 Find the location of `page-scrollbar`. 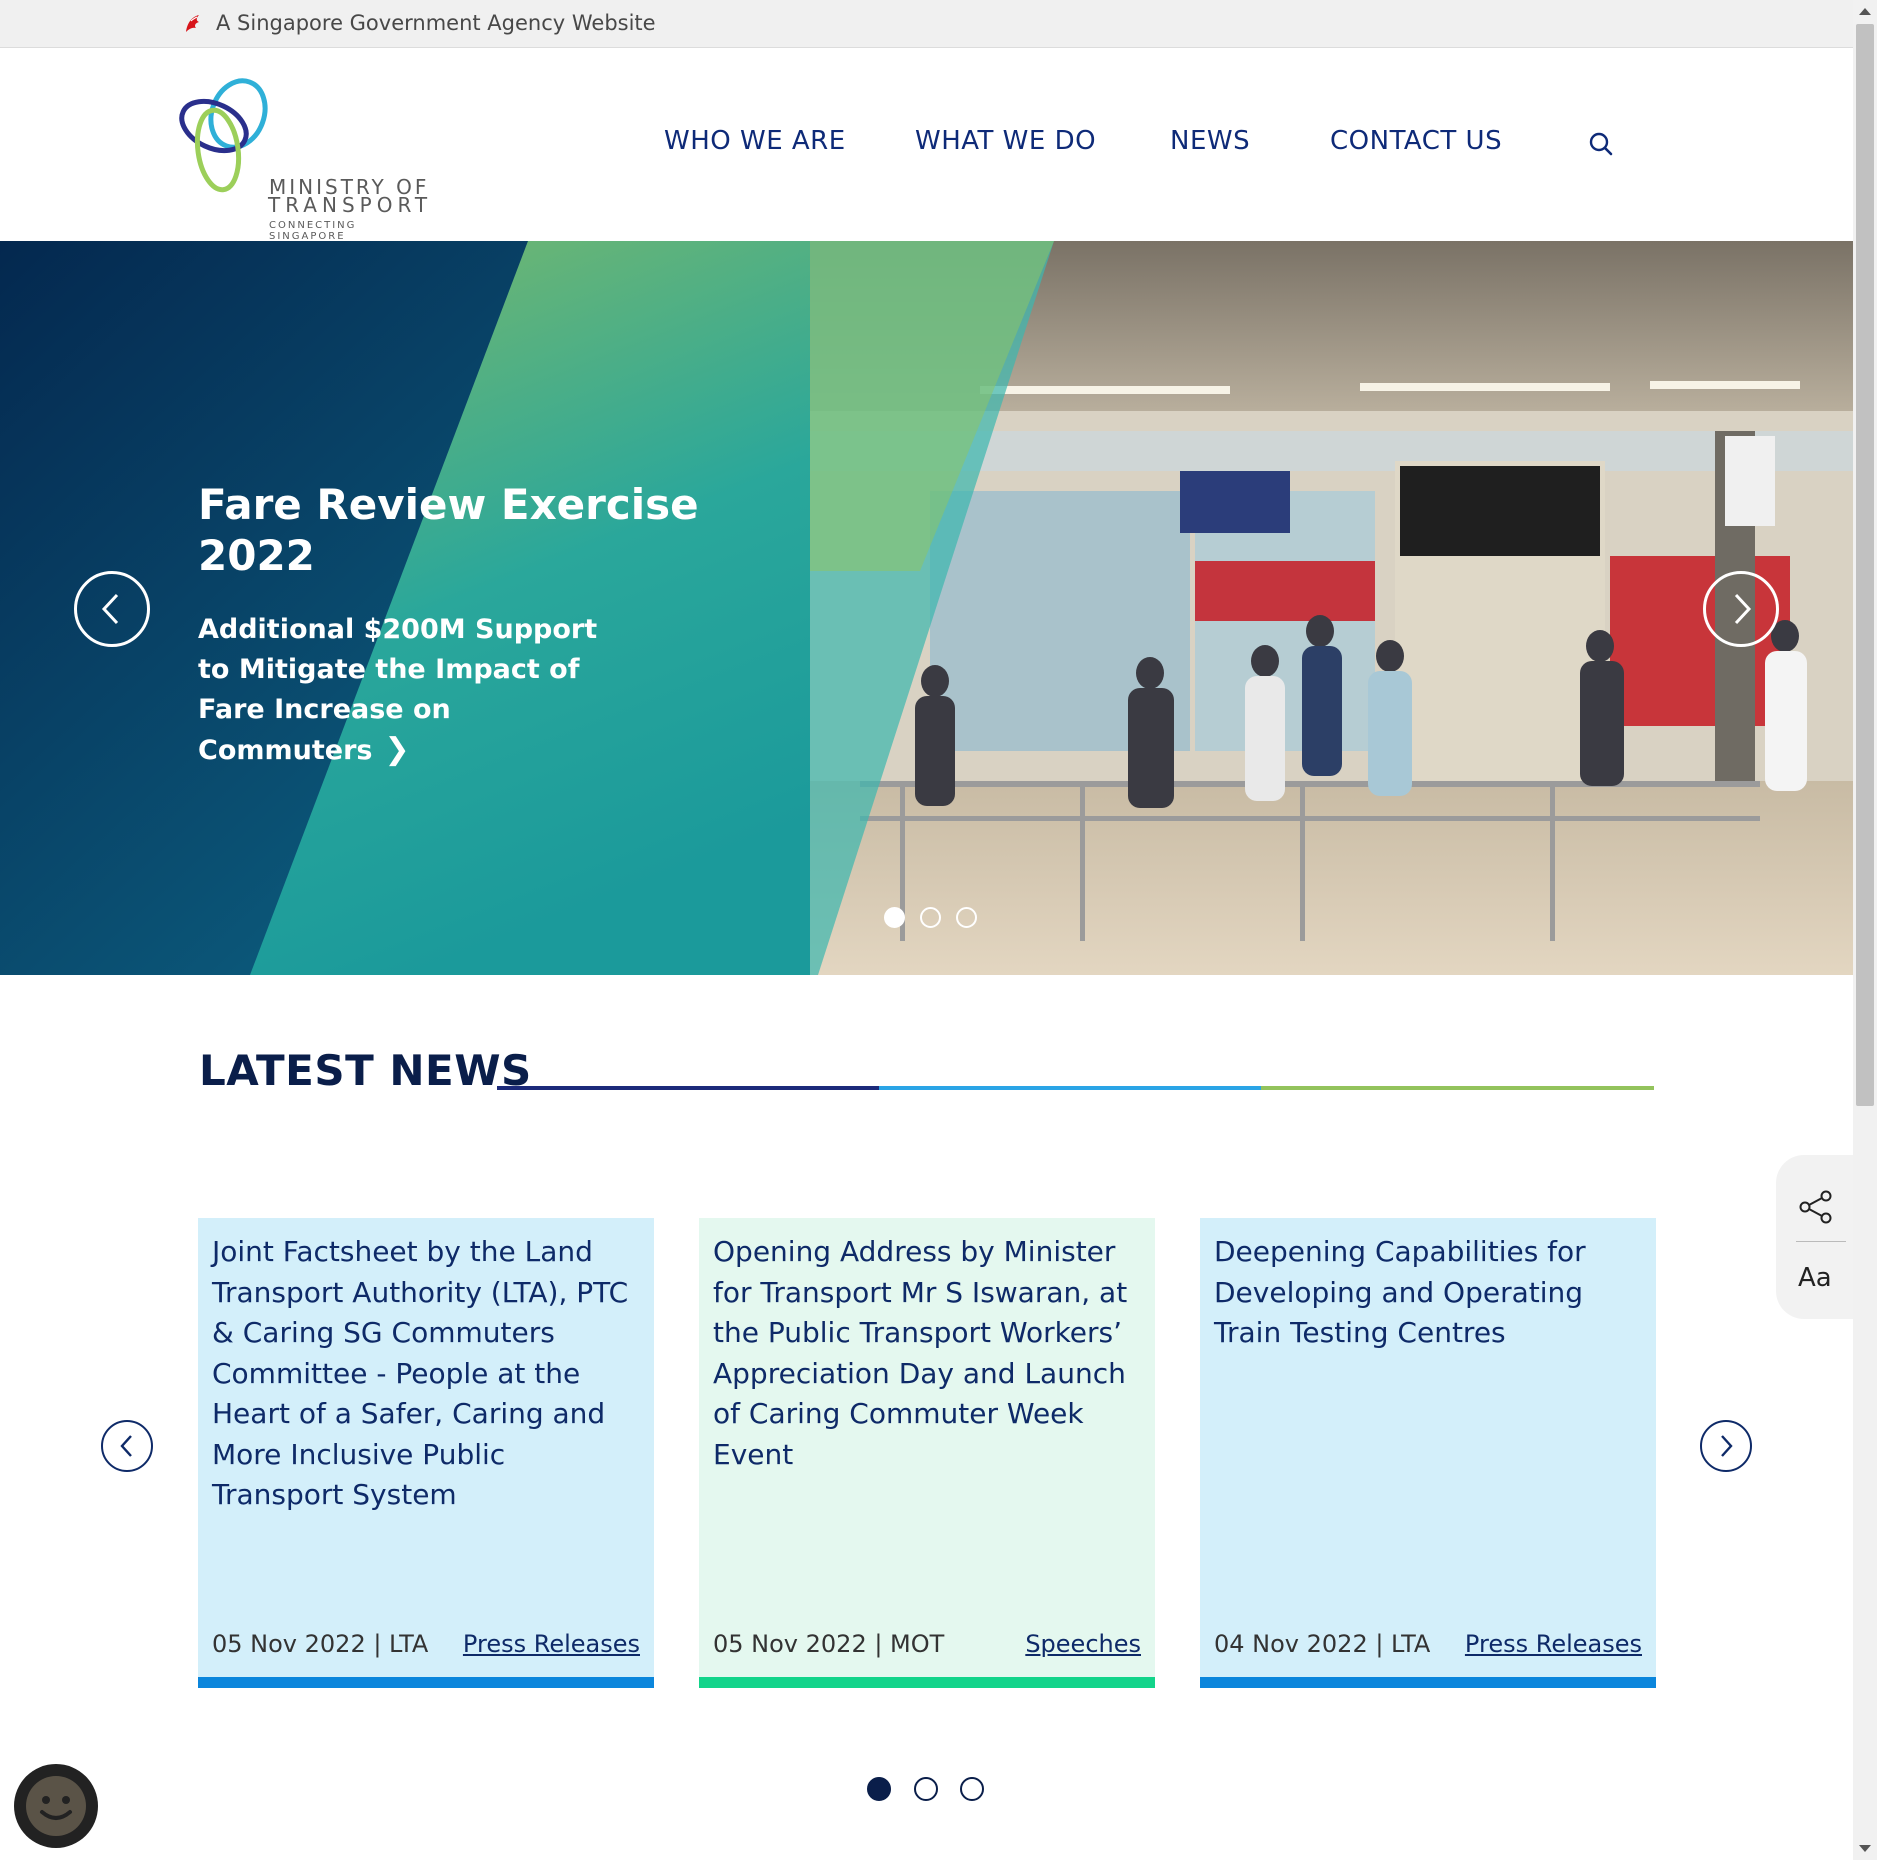

page-scrollbar is located at coordinates (1865, 930).